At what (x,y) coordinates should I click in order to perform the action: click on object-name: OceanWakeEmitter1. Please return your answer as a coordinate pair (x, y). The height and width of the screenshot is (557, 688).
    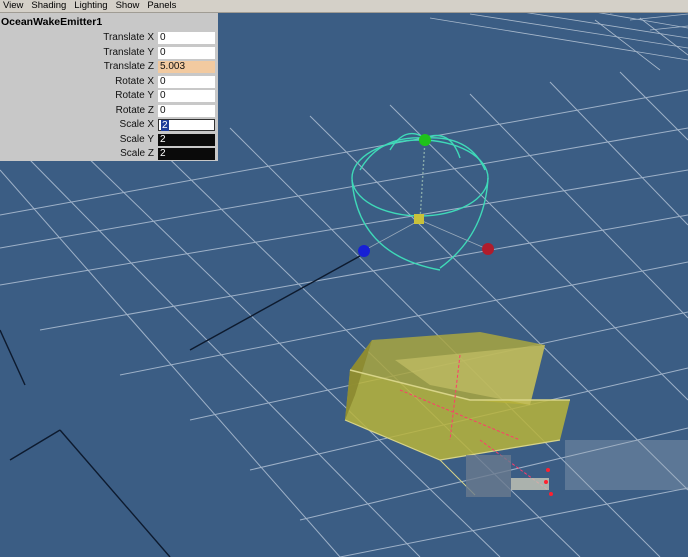
    Looking at the image, I should click on (109, 22).